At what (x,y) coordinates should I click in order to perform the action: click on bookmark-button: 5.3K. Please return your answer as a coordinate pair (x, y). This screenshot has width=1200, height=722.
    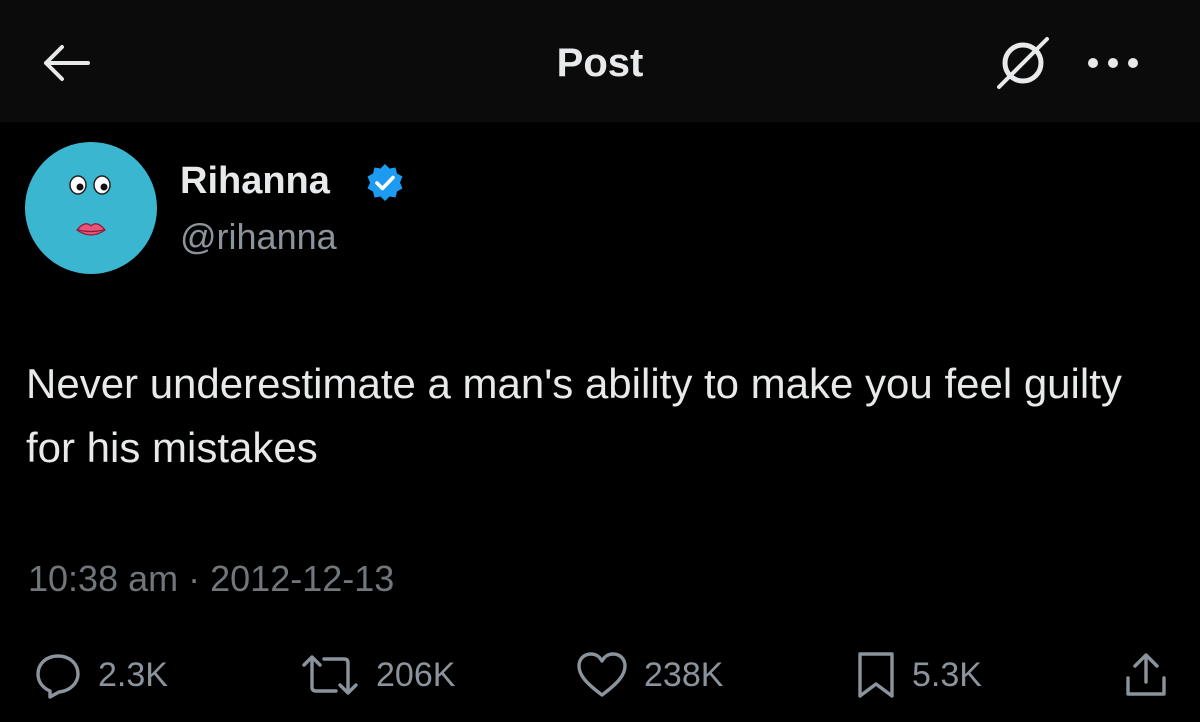
    Looking at the image, I should click on (919, 675).